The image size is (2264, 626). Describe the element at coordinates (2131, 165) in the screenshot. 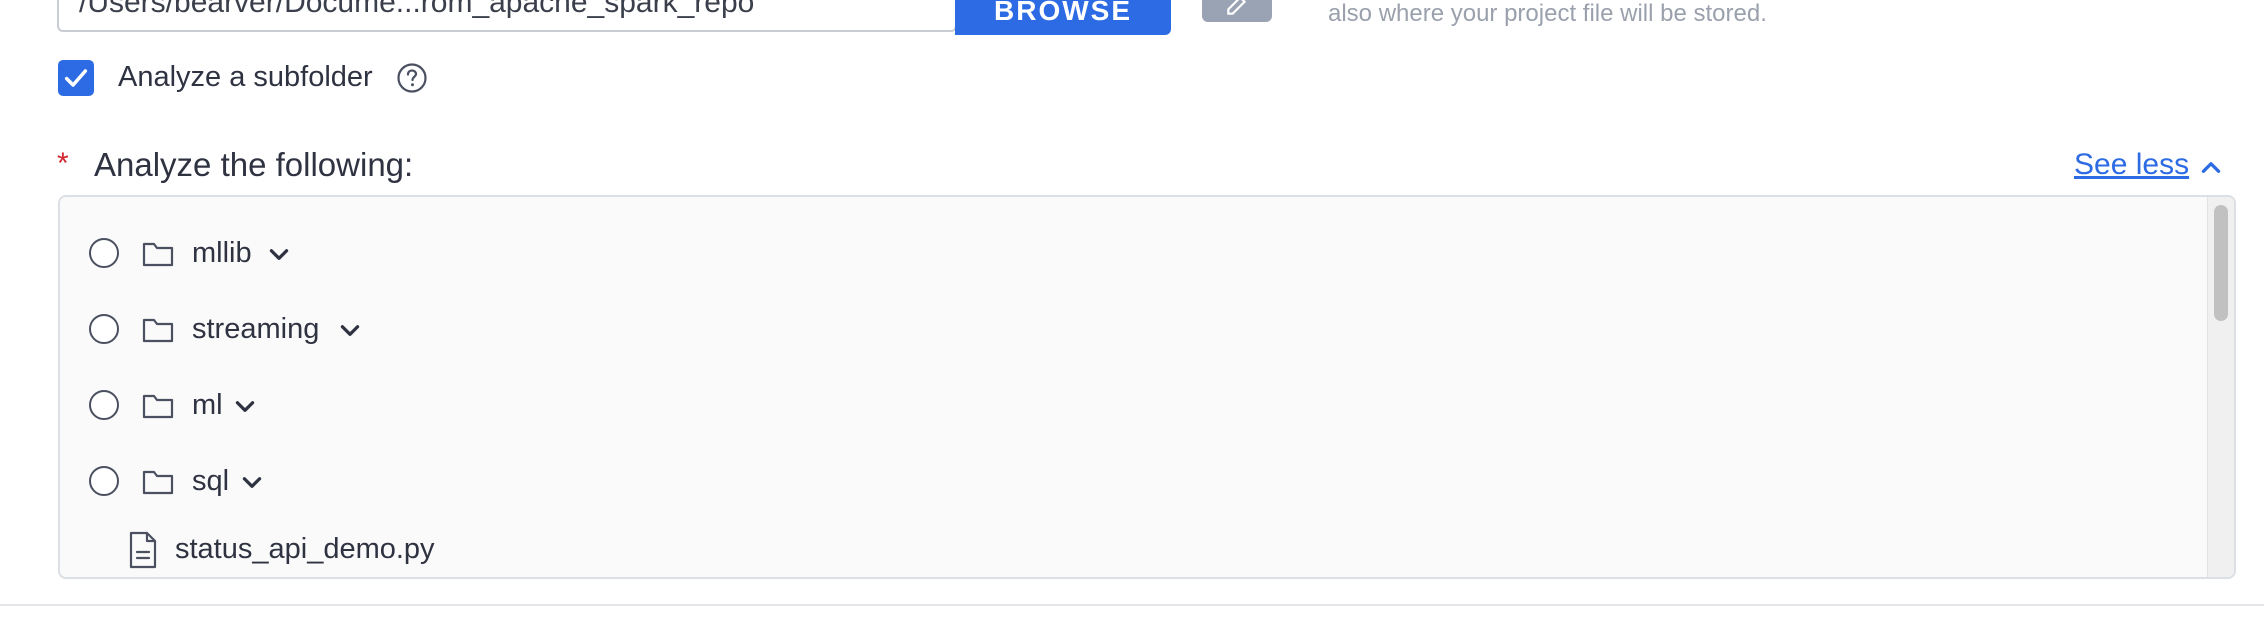

I see `see-less-link: See less` at that location.